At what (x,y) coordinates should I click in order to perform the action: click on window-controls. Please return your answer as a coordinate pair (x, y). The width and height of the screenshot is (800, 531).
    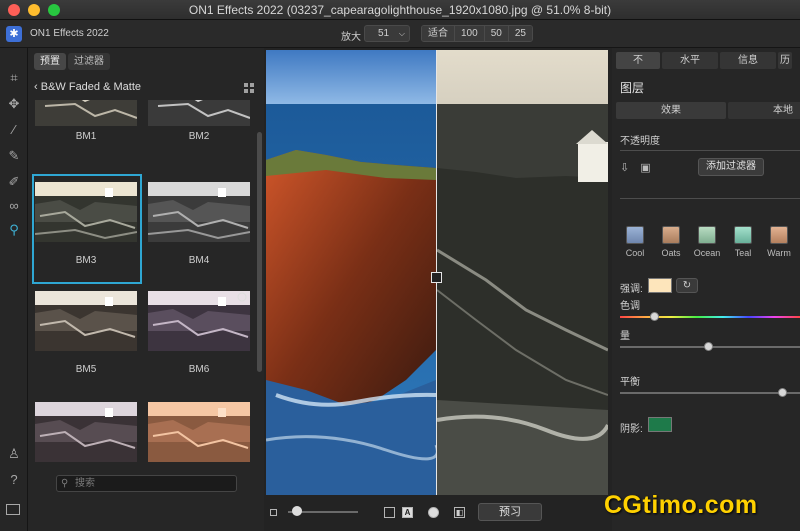
    Looking at the image, I should click on (34, 10).